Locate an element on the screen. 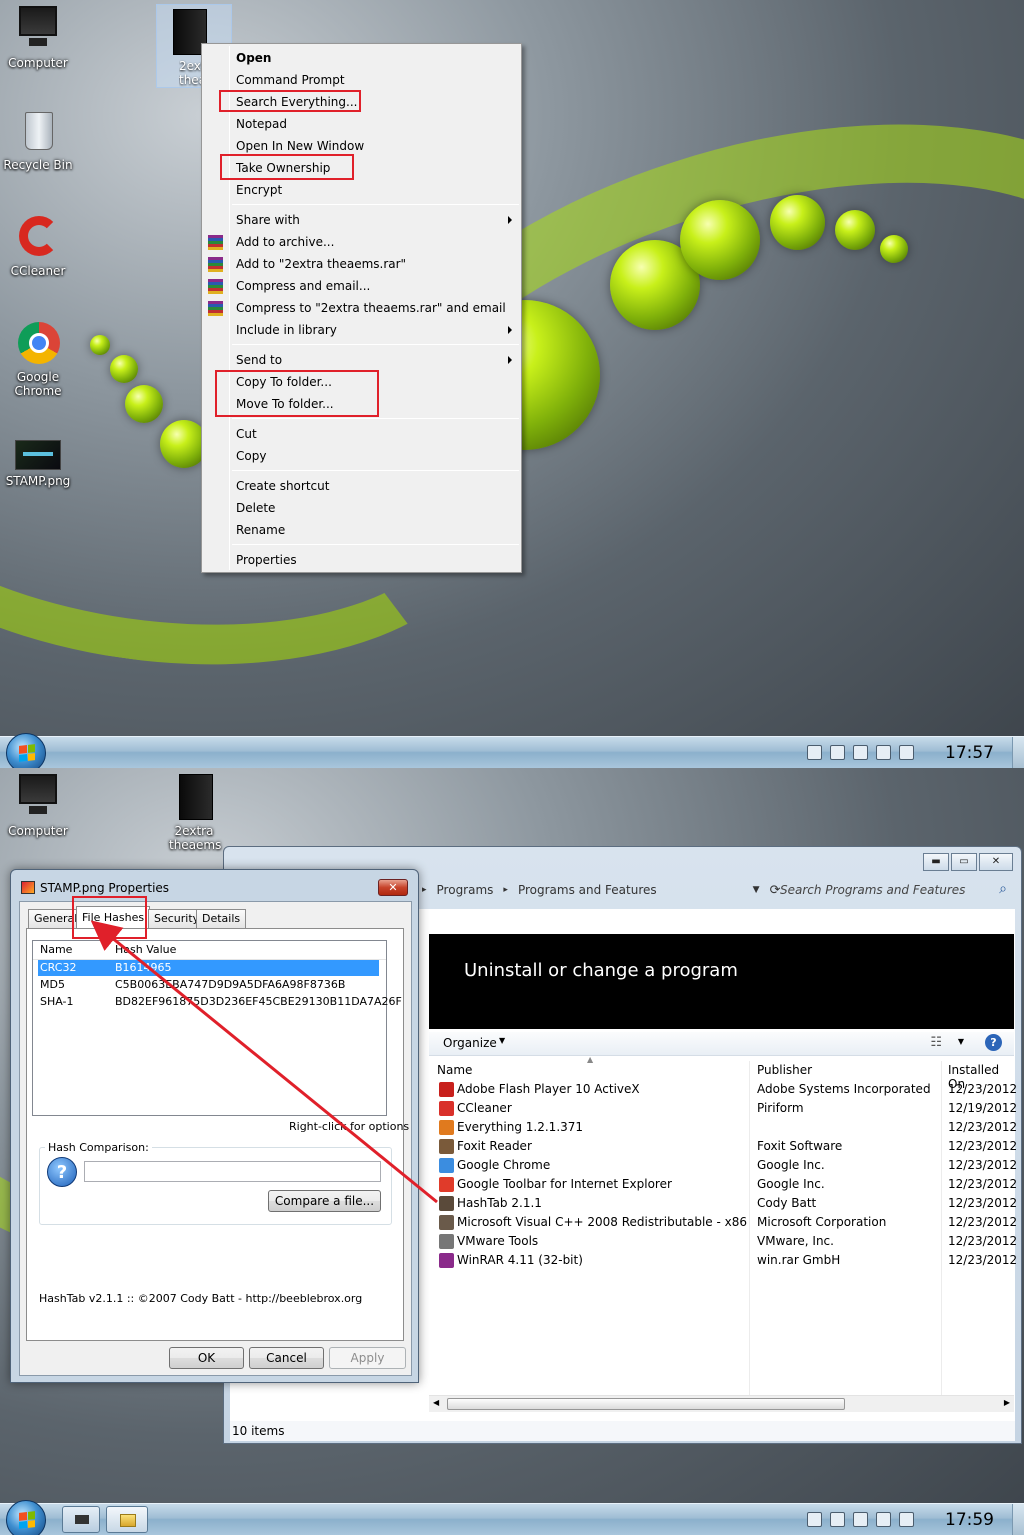 This screenshot has height=1535, width=1024. organize-button: Organize is located at coordinates (470, 1043).